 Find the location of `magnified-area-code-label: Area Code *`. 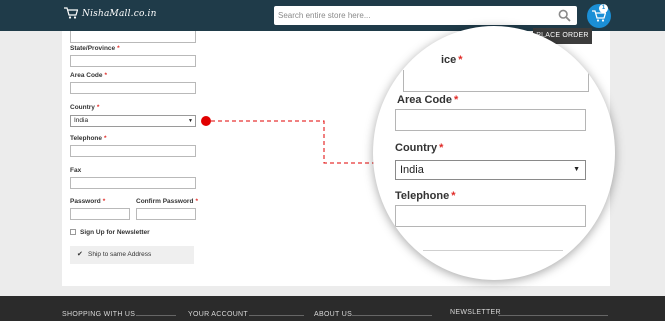

magnified-area-code-label: Area Code * is located at coordinates (428, 100).